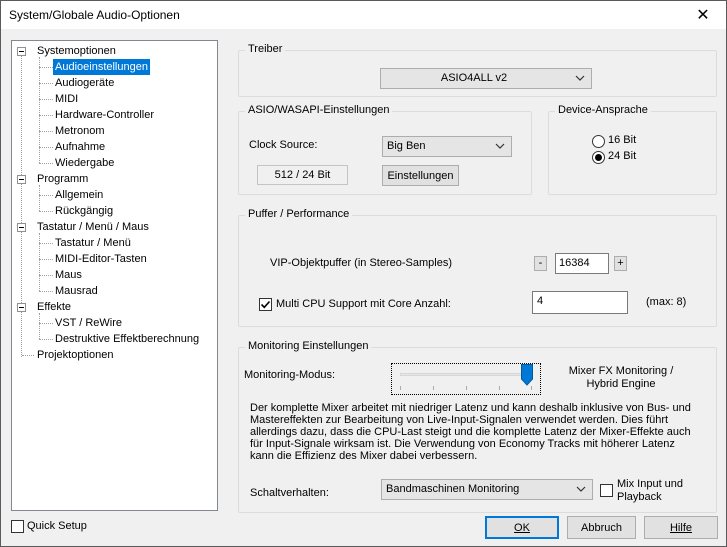 The width and height of the screenshot is (727, 547). I want to click on max-cores-label: (max: 8), so click(666, 302).